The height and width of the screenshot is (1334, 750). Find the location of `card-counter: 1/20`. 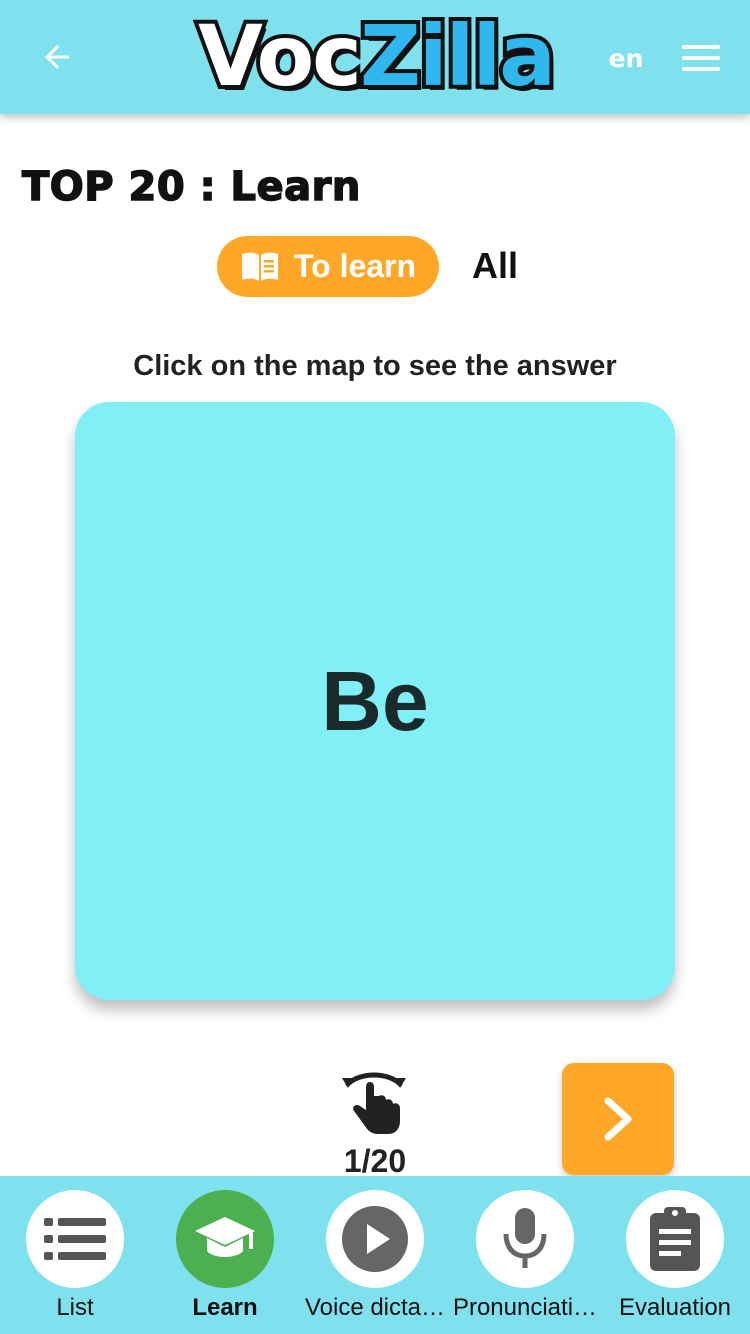

card-counter: 1/20 is located at coordinates (375, 1161).